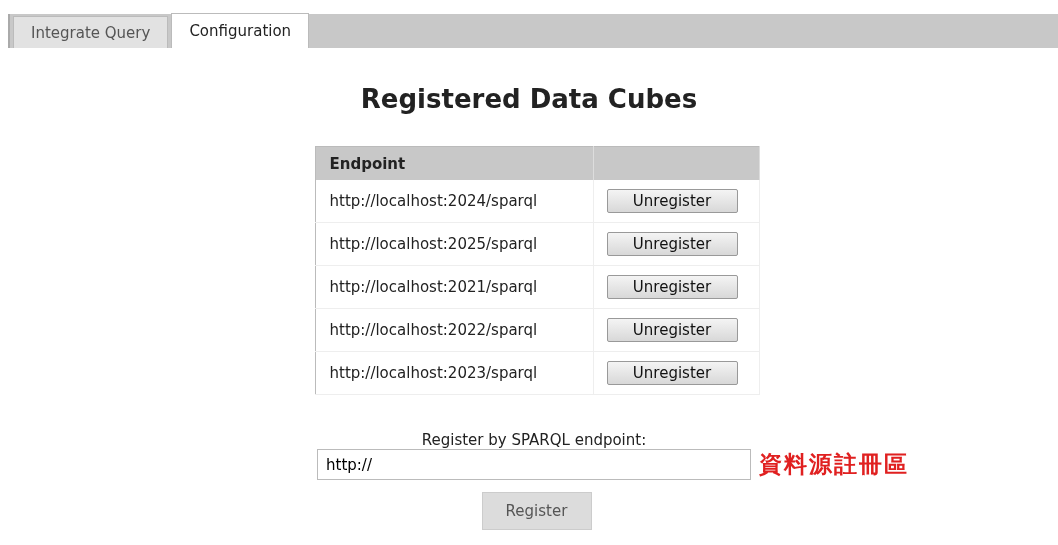 The width and height of the screenshot is (1058, 545). Describe the element at coordinates (91, 32) in the screenshot. I see `tab: Integrate Query` at that location.